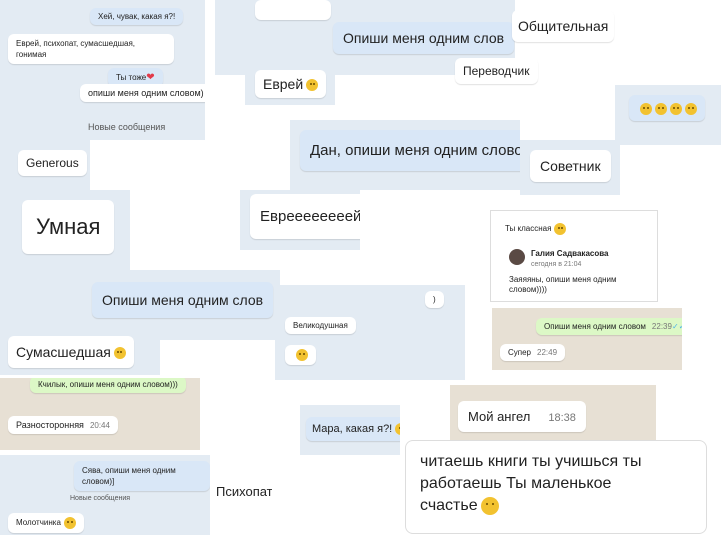 This screenshot has width=721, height=541. I want to click on partial-message: опиши меня одним словом), so click(142, 93).